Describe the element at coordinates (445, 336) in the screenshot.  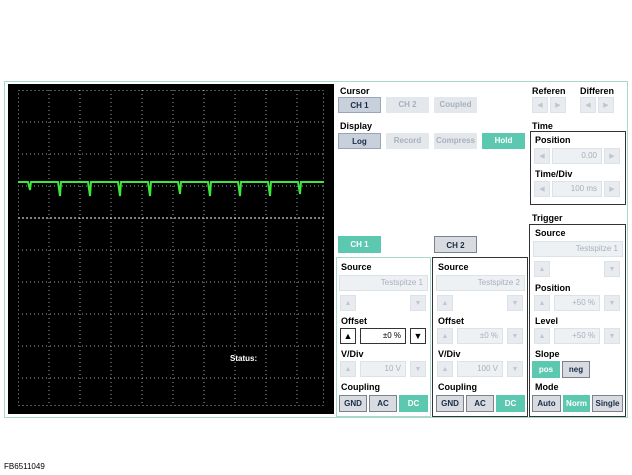
I see `ch2-offset-up-icon: ▲` at that location.